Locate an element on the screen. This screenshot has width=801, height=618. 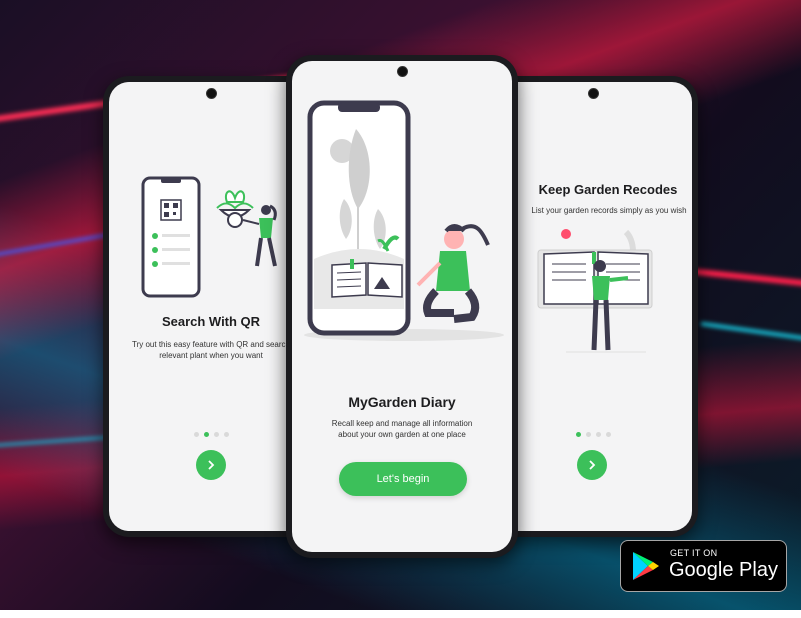
screen-description-line-2: relevant plant when you want is located at coordinates (211, 355).